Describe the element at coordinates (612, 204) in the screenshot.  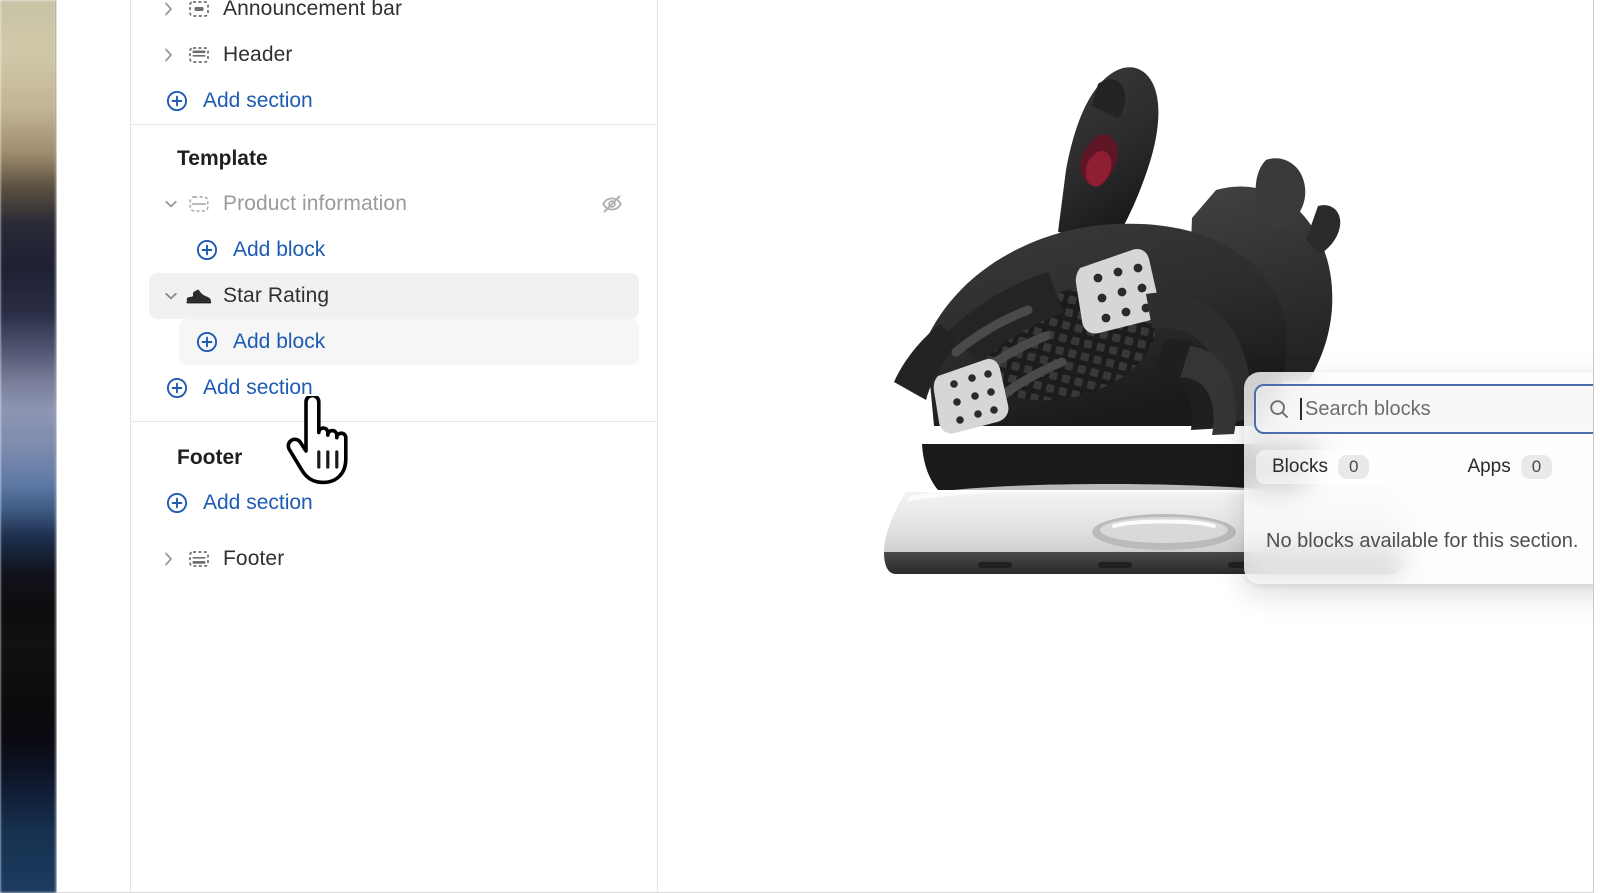
I see `eye-off-icon` at that location.